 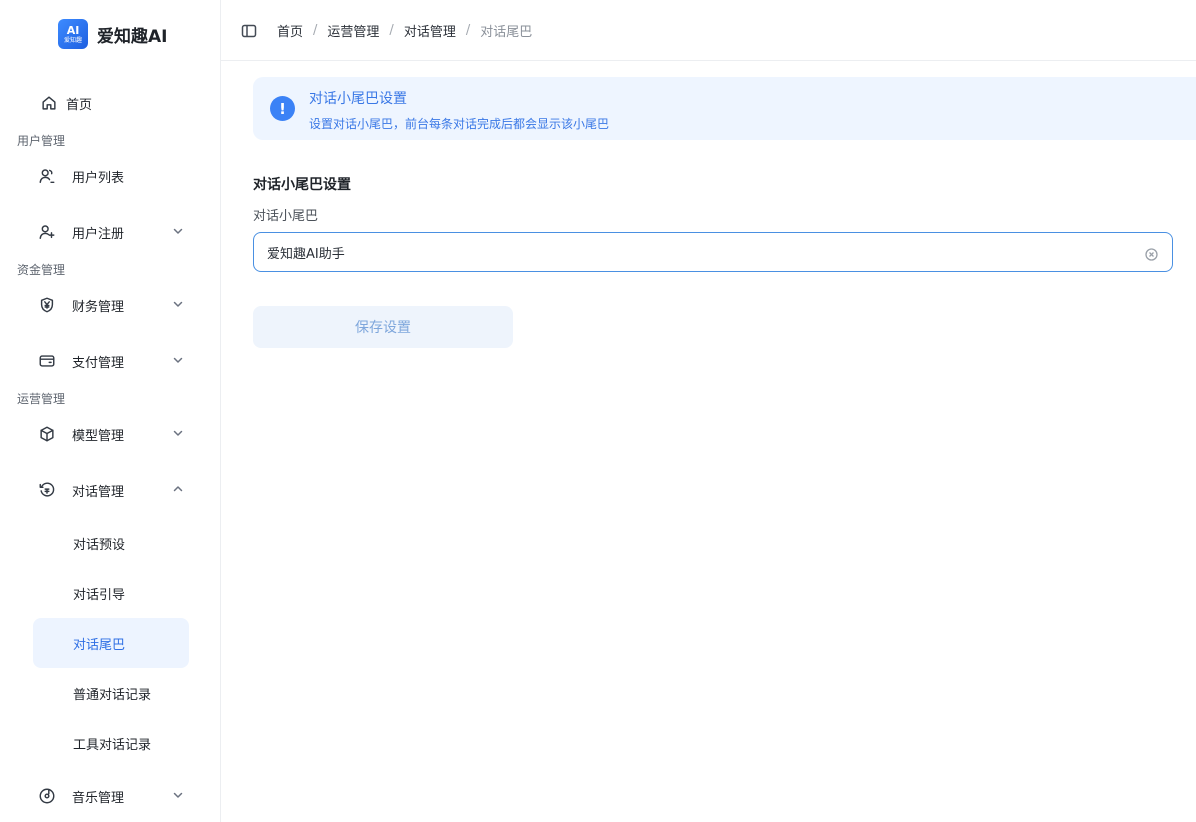 I want to click on group-label-users: 用户管理, so click(x=41, y=141).